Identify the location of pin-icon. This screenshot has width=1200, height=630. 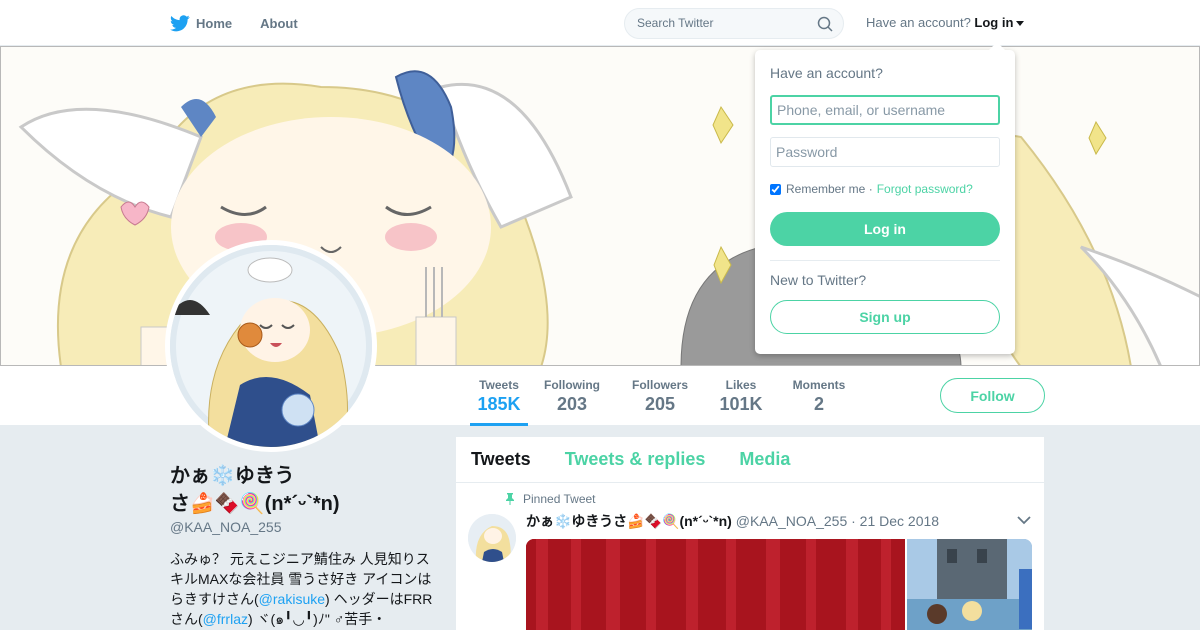
(510, 499).